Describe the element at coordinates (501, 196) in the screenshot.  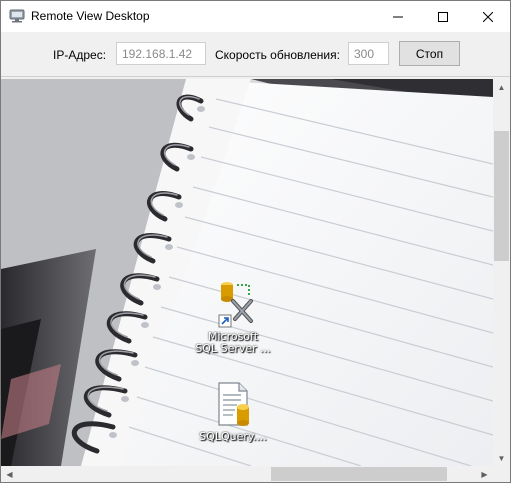
I see `vertical-scroll-thumb` at that location.